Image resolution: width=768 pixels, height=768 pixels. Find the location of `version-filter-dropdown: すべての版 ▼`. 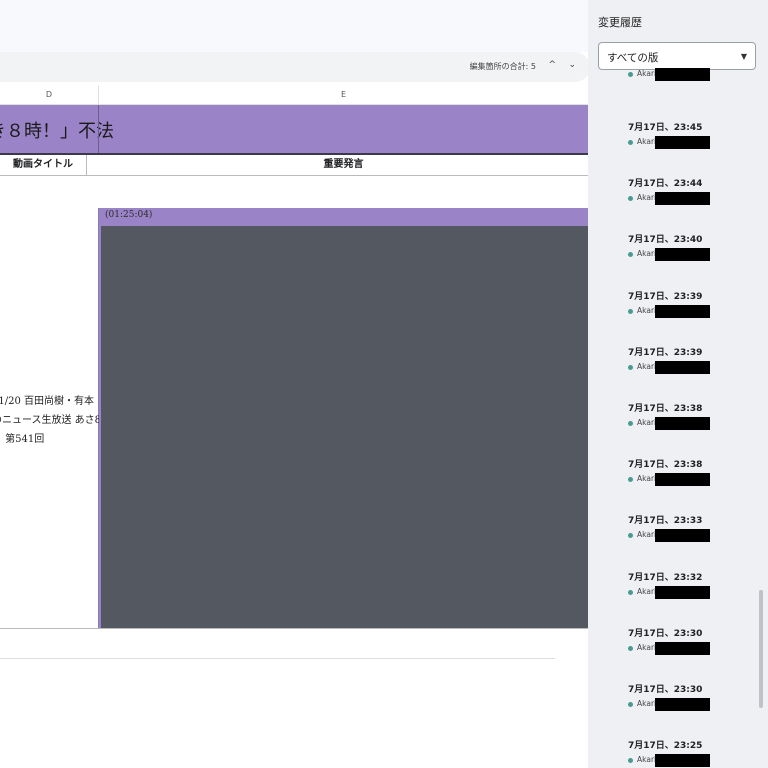

version-filter-dropdown: すべての版 ▼ is located at coordinates (677, 56).